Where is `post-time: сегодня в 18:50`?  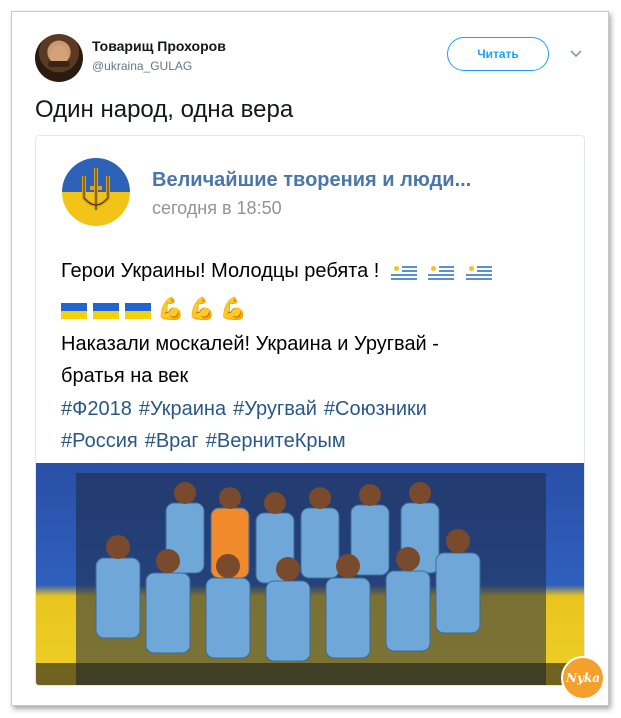 post-time: сегодня в 18:50 is located at coordinates (217, 208).